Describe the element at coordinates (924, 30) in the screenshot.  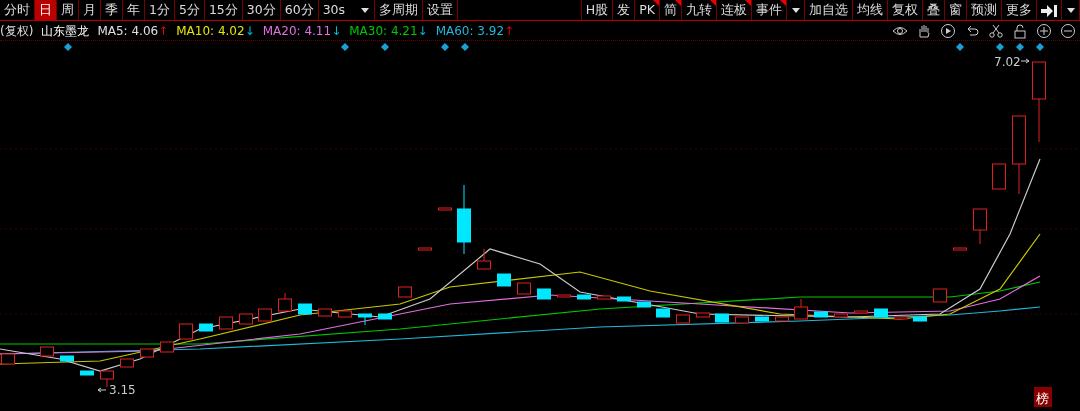
I see `hand-icon` at that location.